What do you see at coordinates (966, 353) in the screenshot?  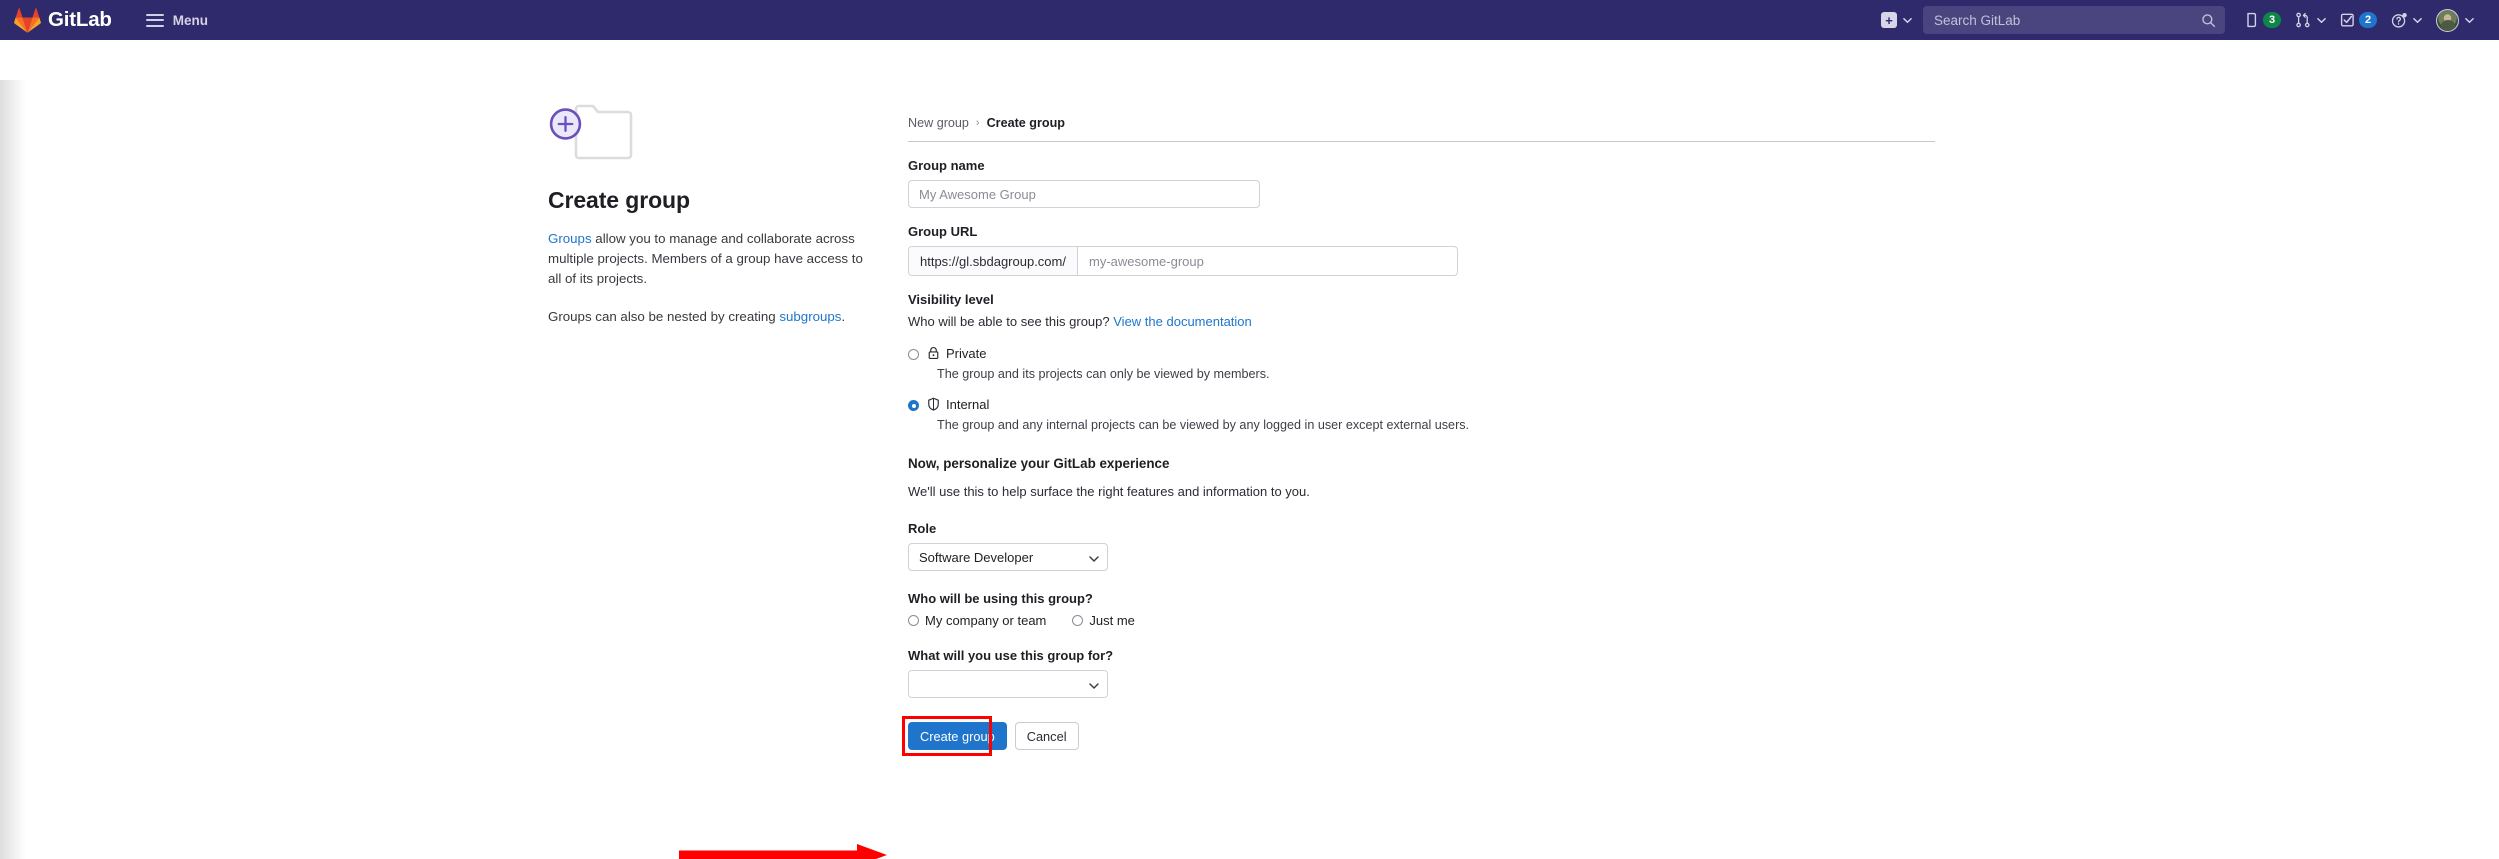 I see `private-option-label: Private` at bounding box center [966, 353].